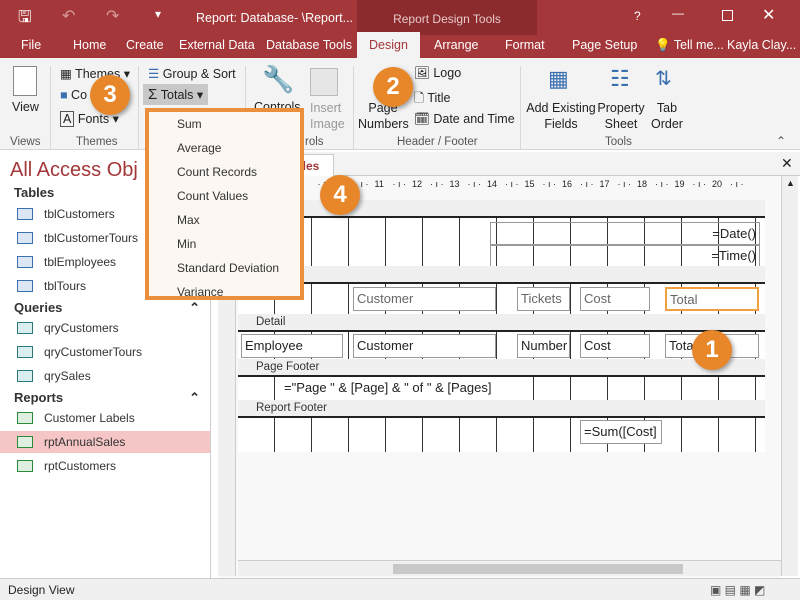 The height and width of the screenshot is (601, 800). I want to click on collapse-ribbon-icon: ⌃, so click(781, 141).